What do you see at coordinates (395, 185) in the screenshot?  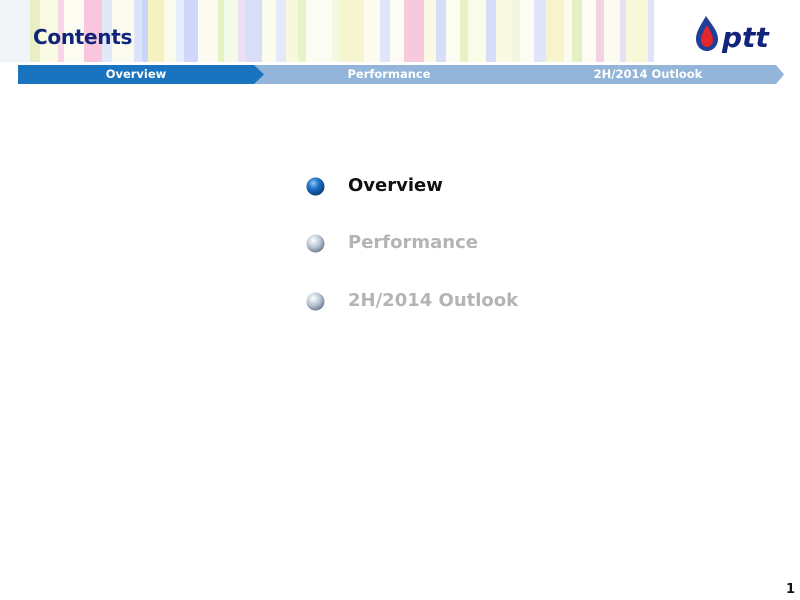 I see `agenda-item-label: Overview` at bounding box center [395, 185].